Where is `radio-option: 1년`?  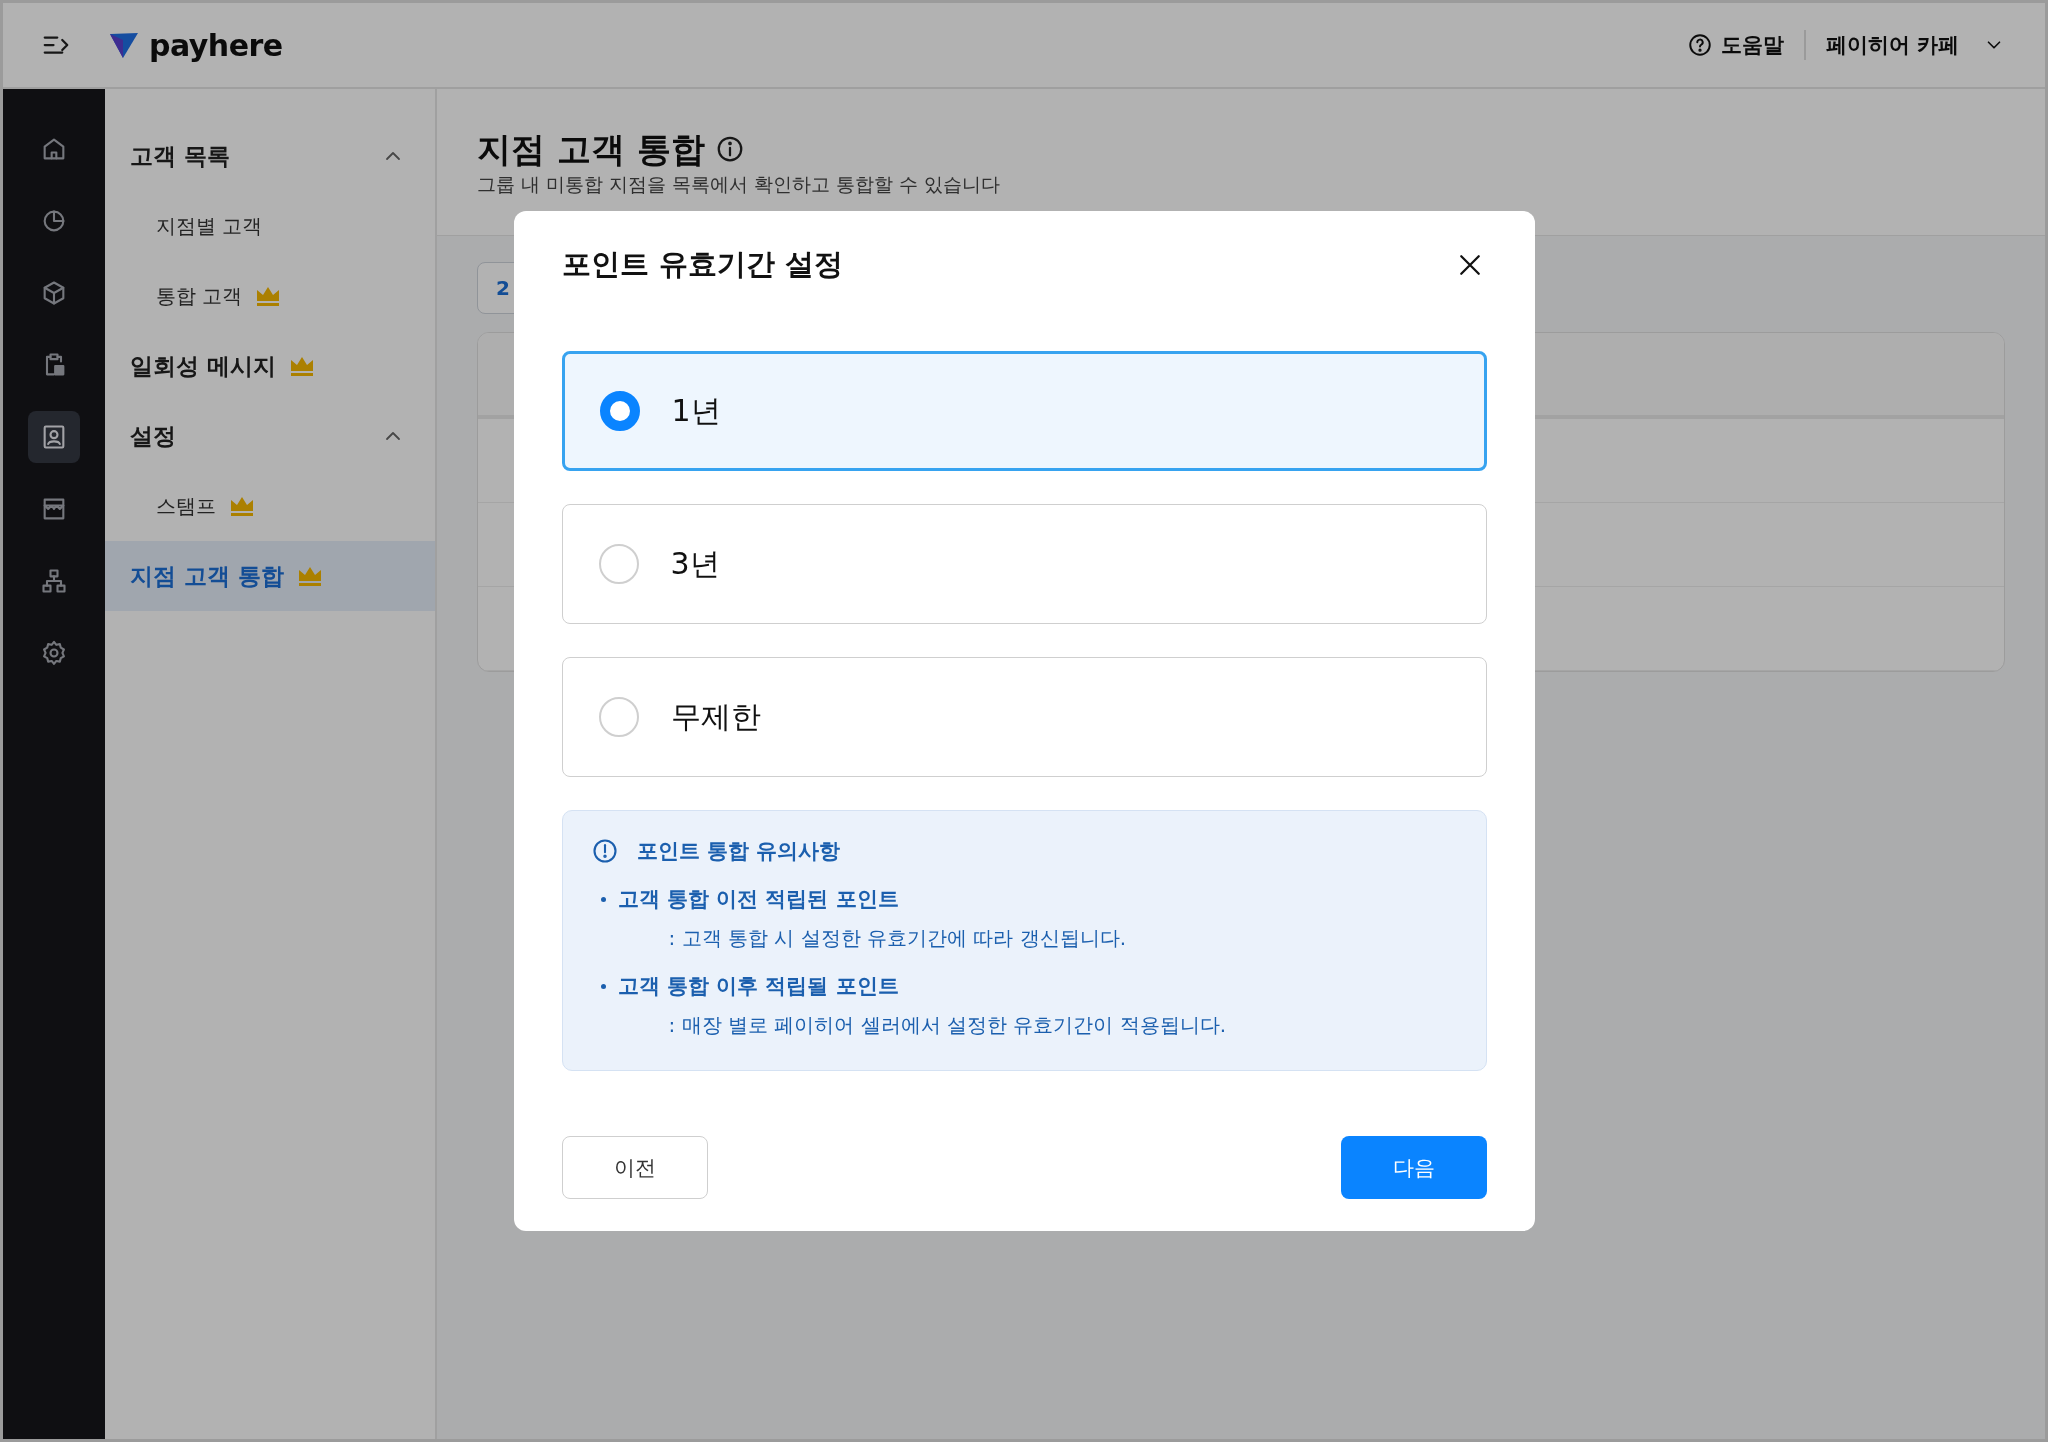 radio-option: 1년 is located at coordinates (1024, 411).